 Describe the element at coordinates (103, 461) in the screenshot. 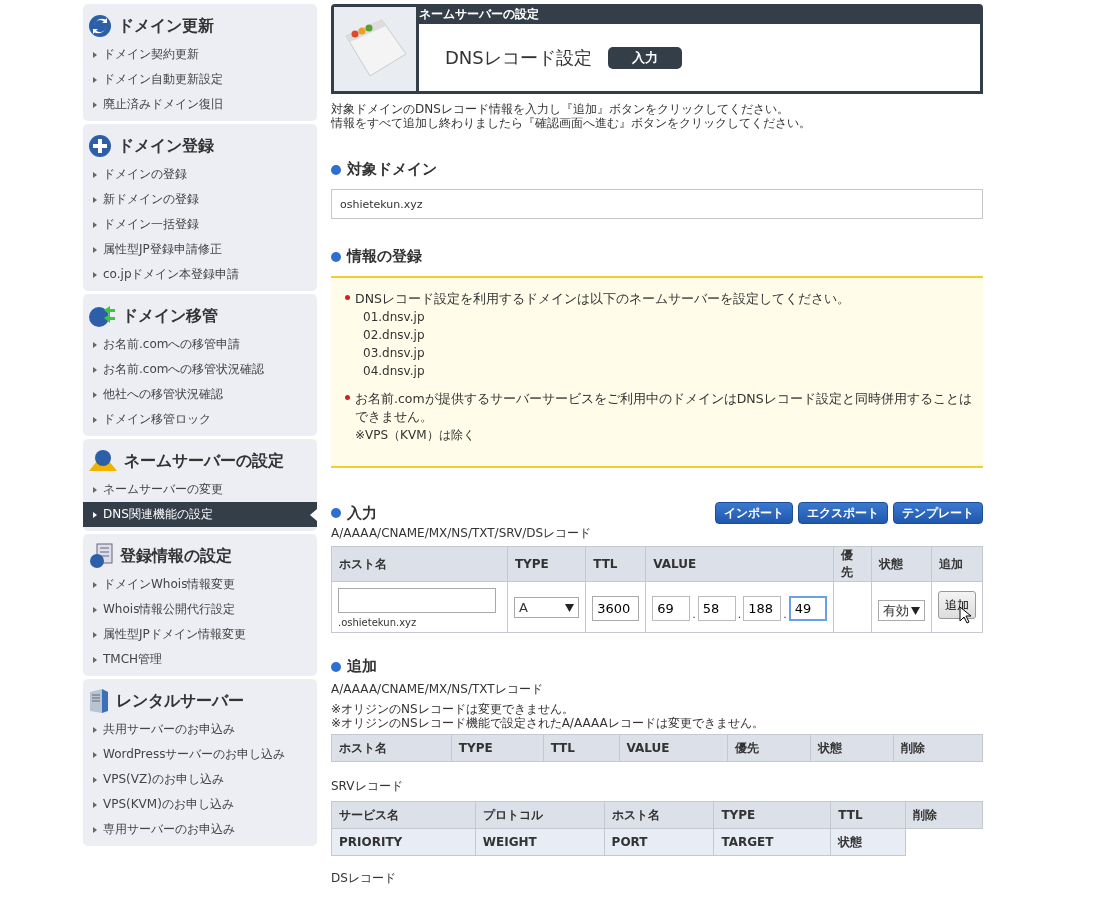

I see `user-icon` at that location.